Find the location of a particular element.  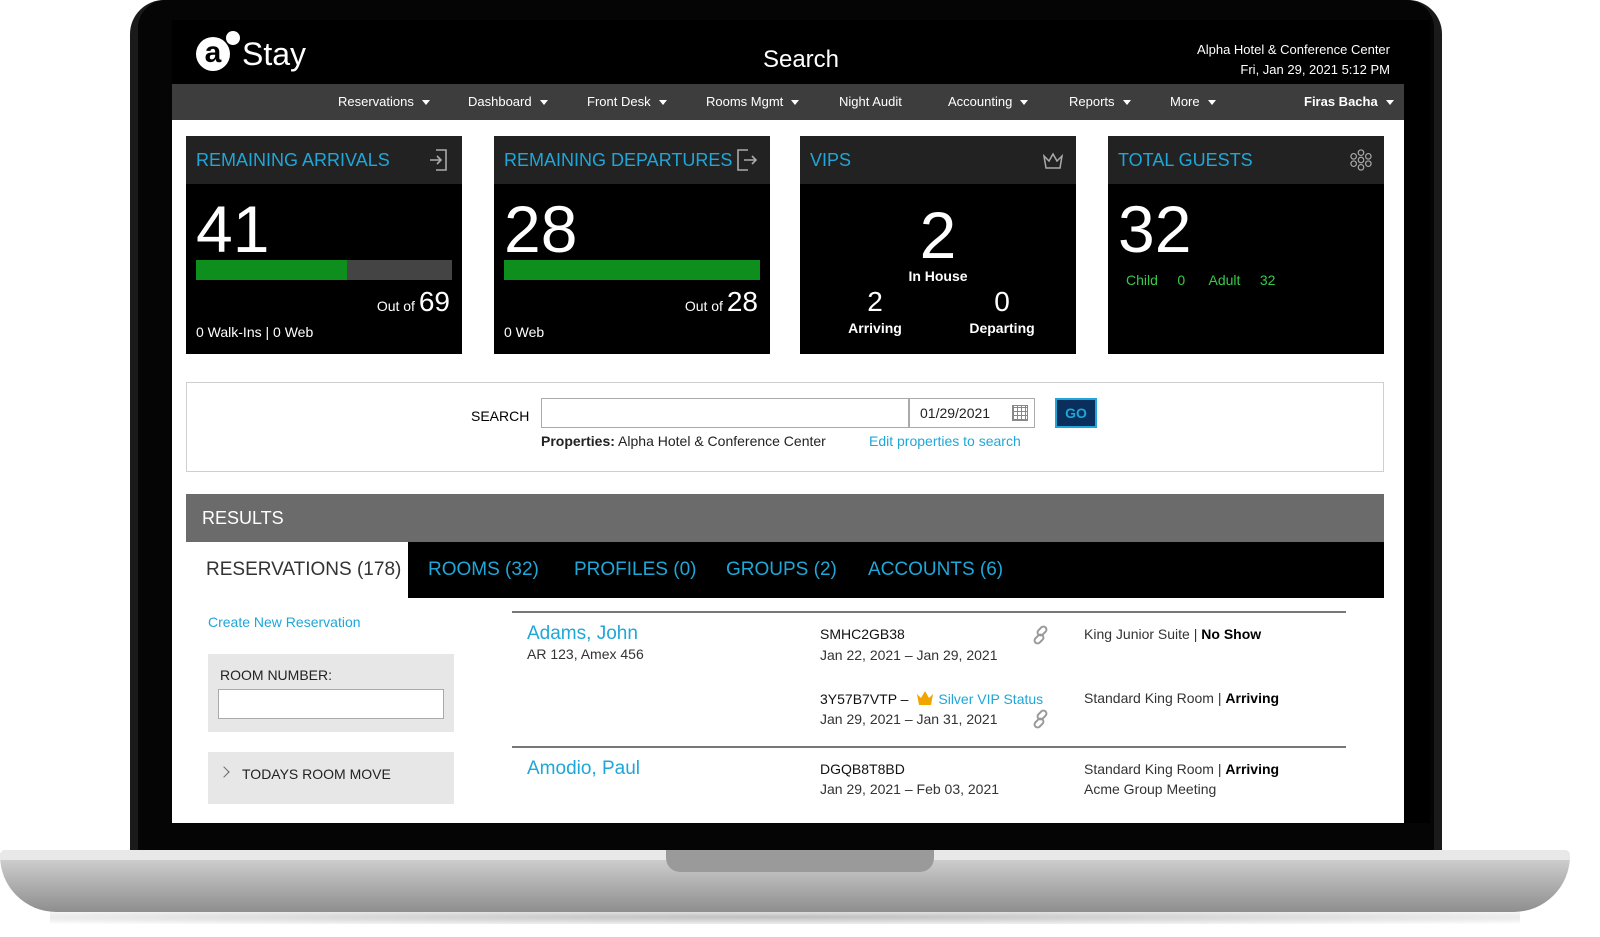

card-title: REMAINING ARRIVALS is located at coordinates (293, 160).